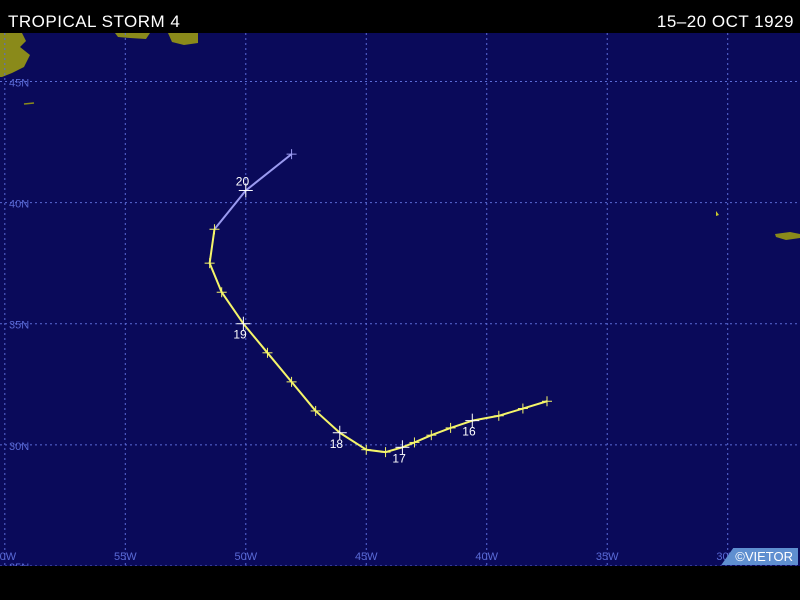  What do you see at coordinates (399, 458) in the screenshot?
I see `day-label: 17` at bounding box center [399, 458].